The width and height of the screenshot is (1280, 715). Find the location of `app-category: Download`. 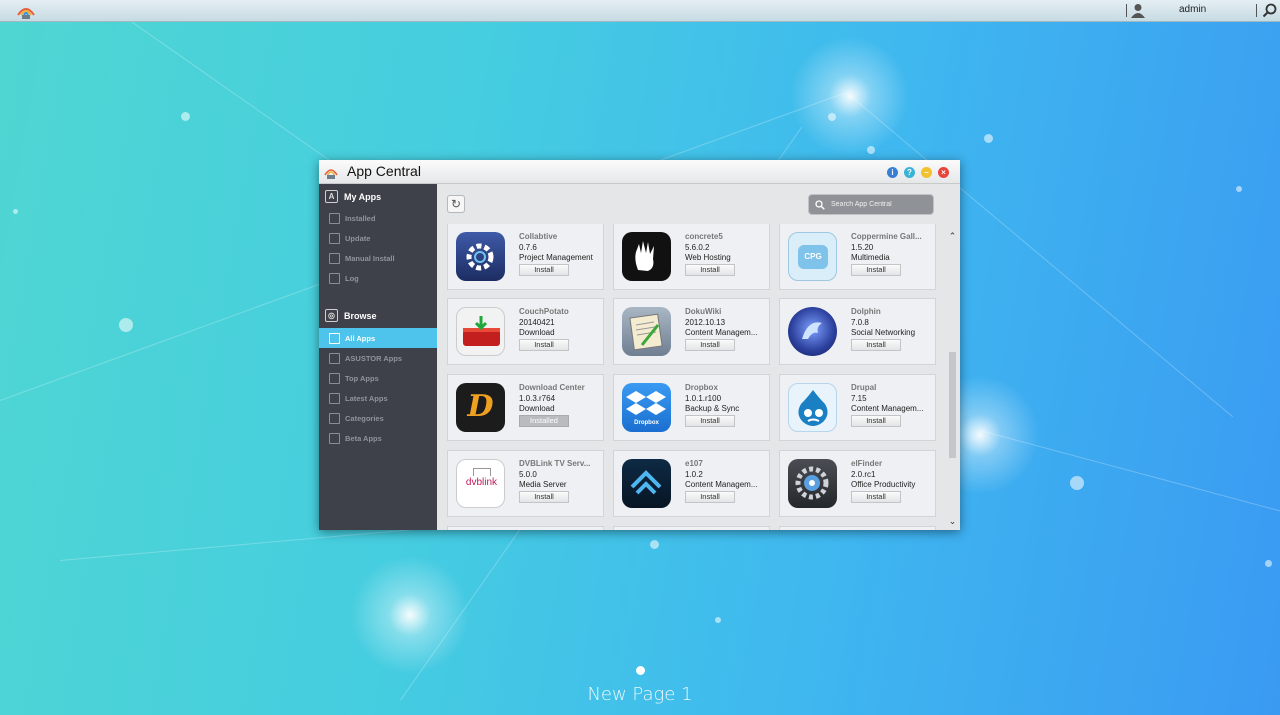

app-category: Download is located at coordinates (537, 332).